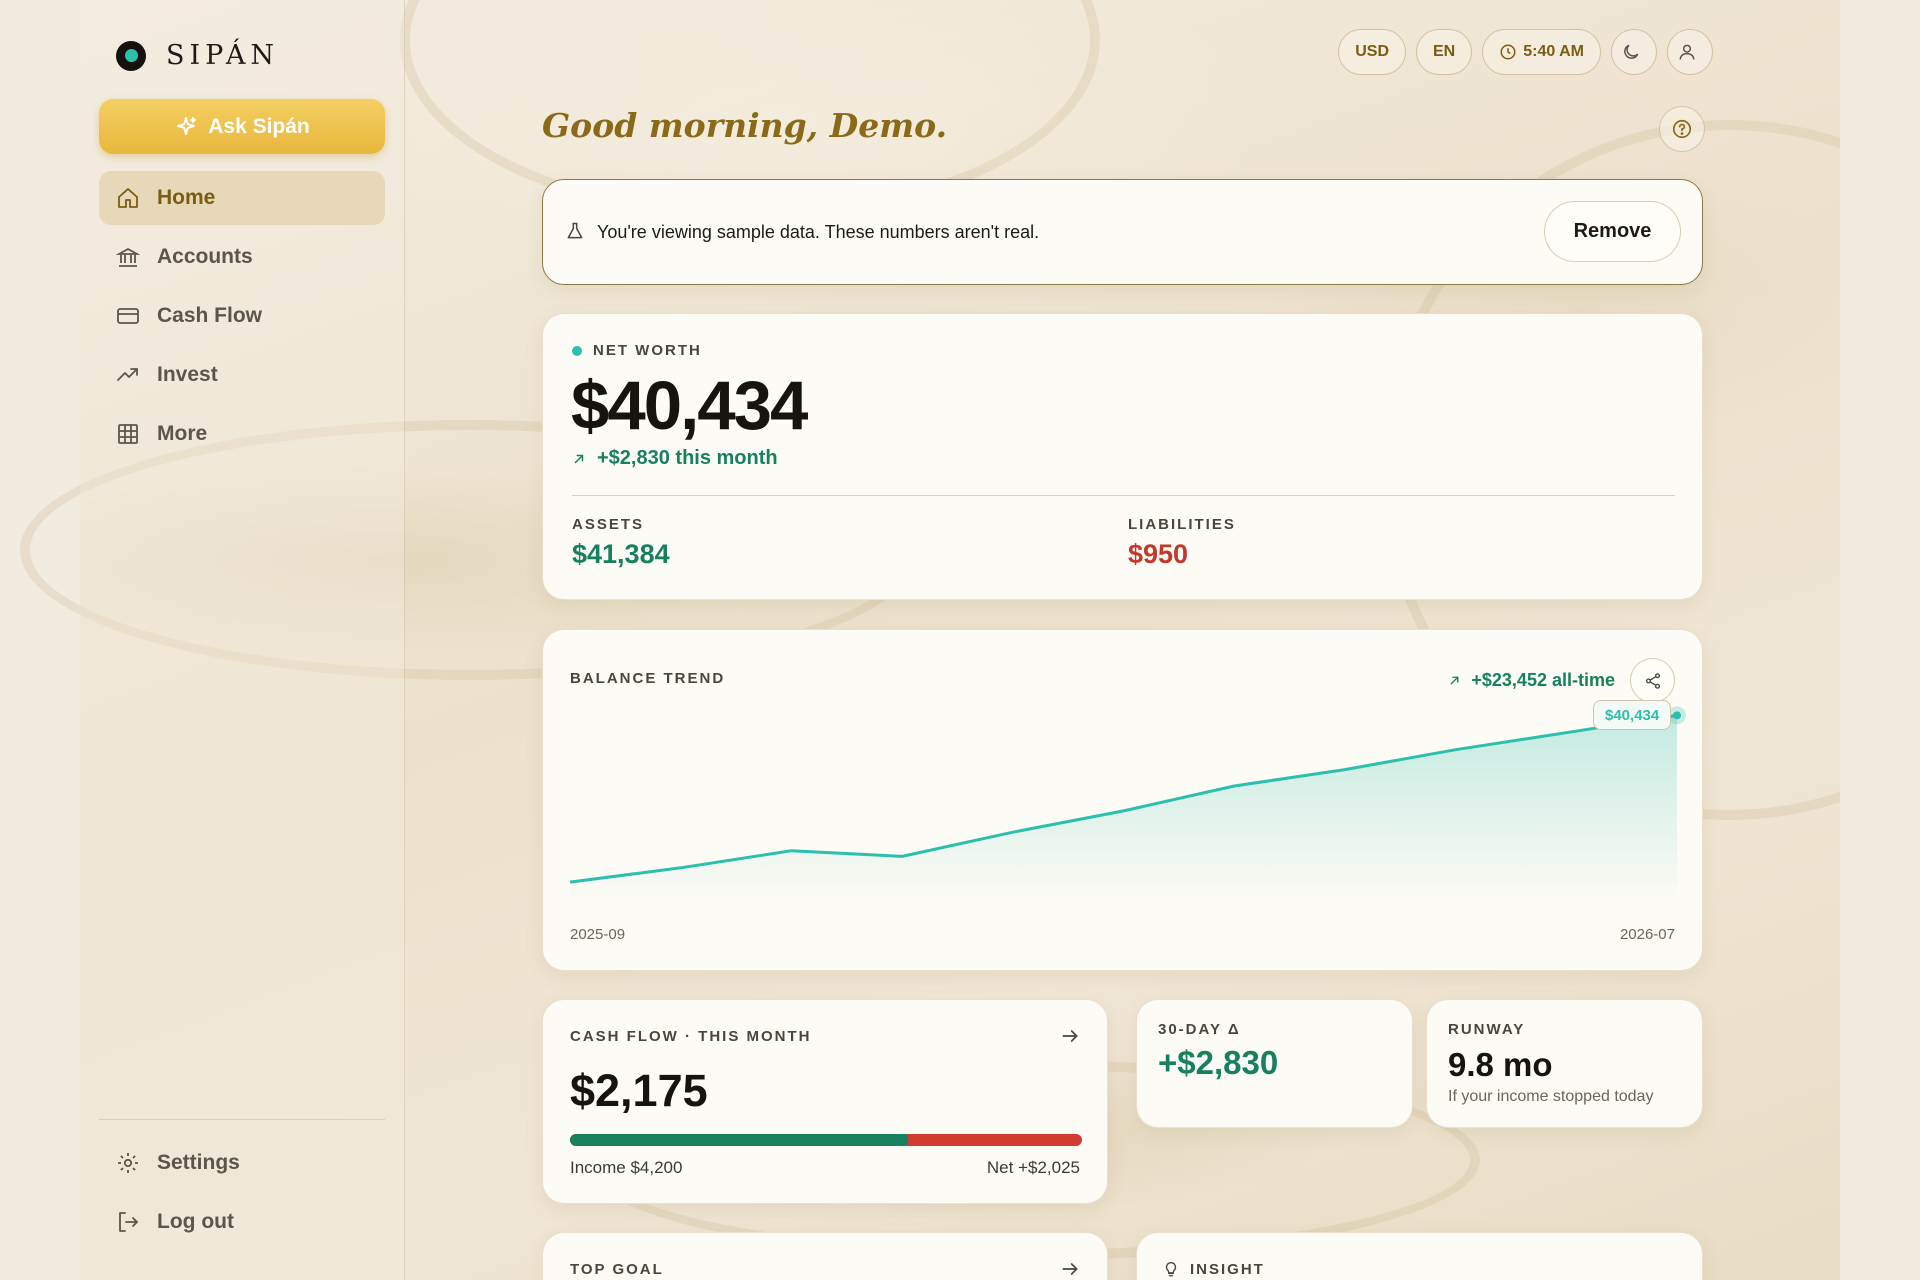 This screenshot has width=1920, height=1280. I want to click on insight-label-row: INSIGHT, so click(1213, 1269).